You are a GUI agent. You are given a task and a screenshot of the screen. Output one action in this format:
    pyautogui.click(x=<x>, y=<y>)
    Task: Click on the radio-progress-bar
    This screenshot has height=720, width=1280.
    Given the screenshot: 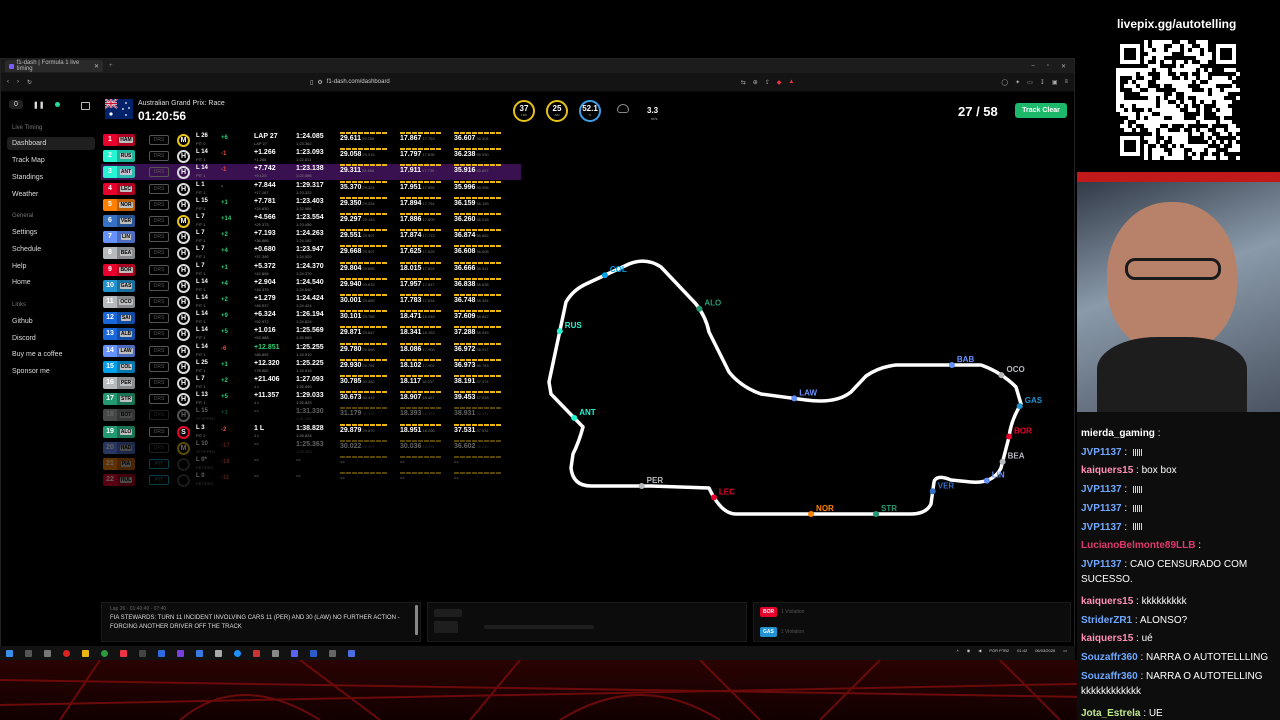 What is the action you would take?
    pyautogui.click(x=539, y=627)
    